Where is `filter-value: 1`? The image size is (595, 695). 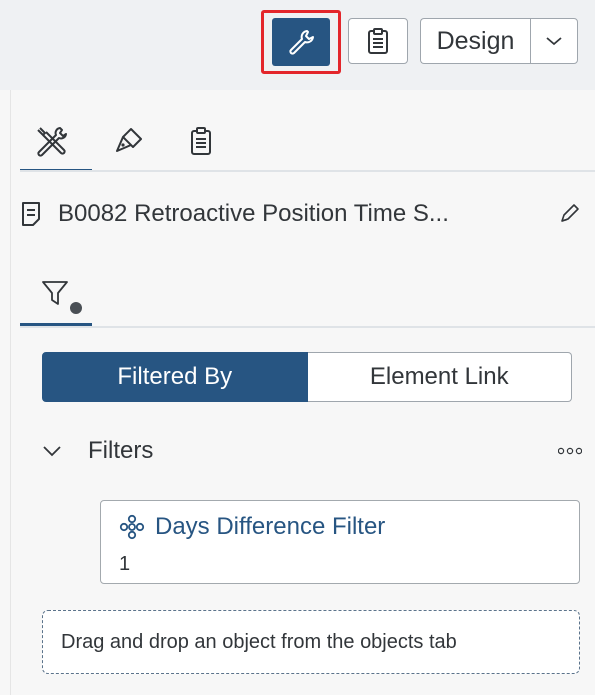 filter-value: 1 is located at coordinates (125, 564).